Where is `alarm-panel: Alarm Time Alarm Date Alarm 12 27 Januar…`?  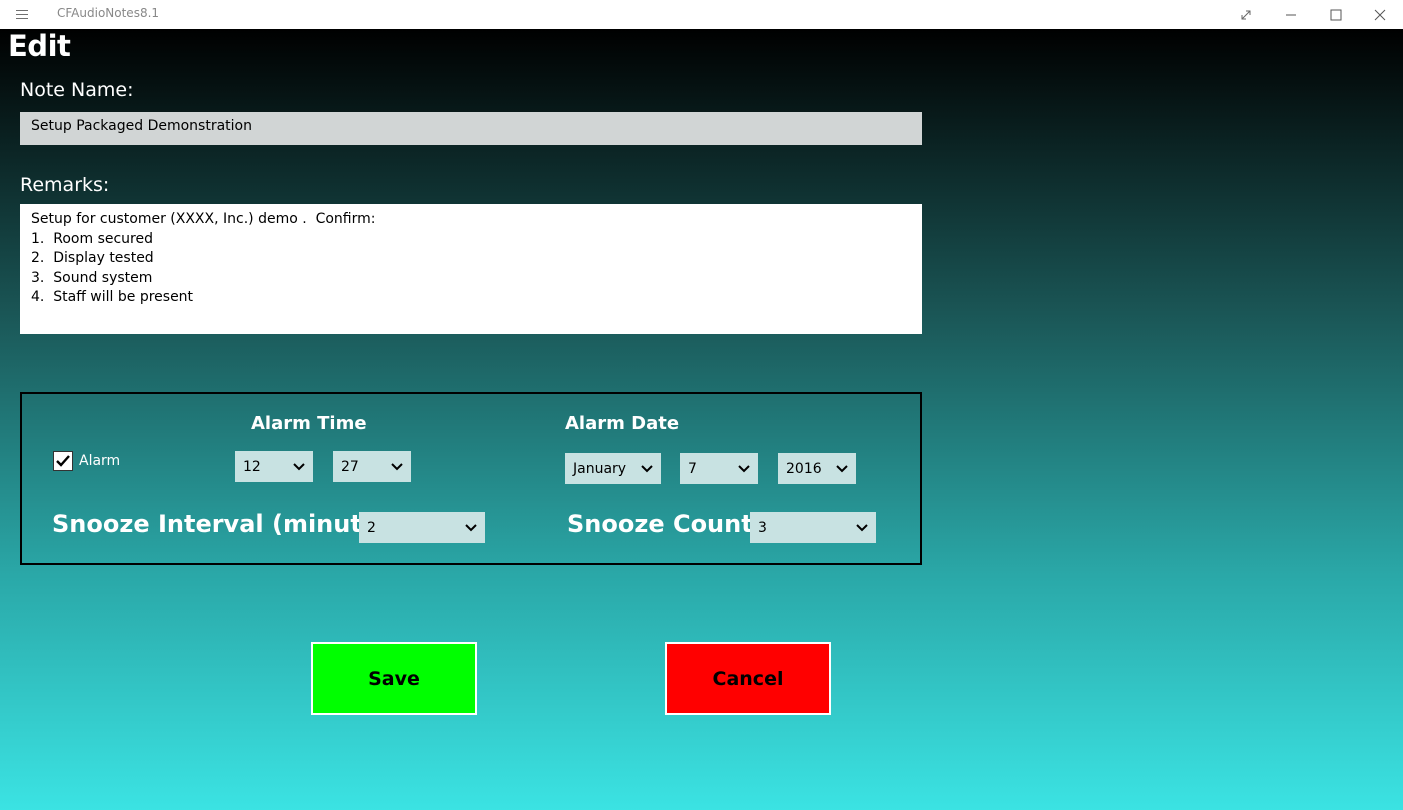
alarm-panel: Alarm Time Alarm Date Alarm 12 27 Januar… is located at coordinates (471, 478).